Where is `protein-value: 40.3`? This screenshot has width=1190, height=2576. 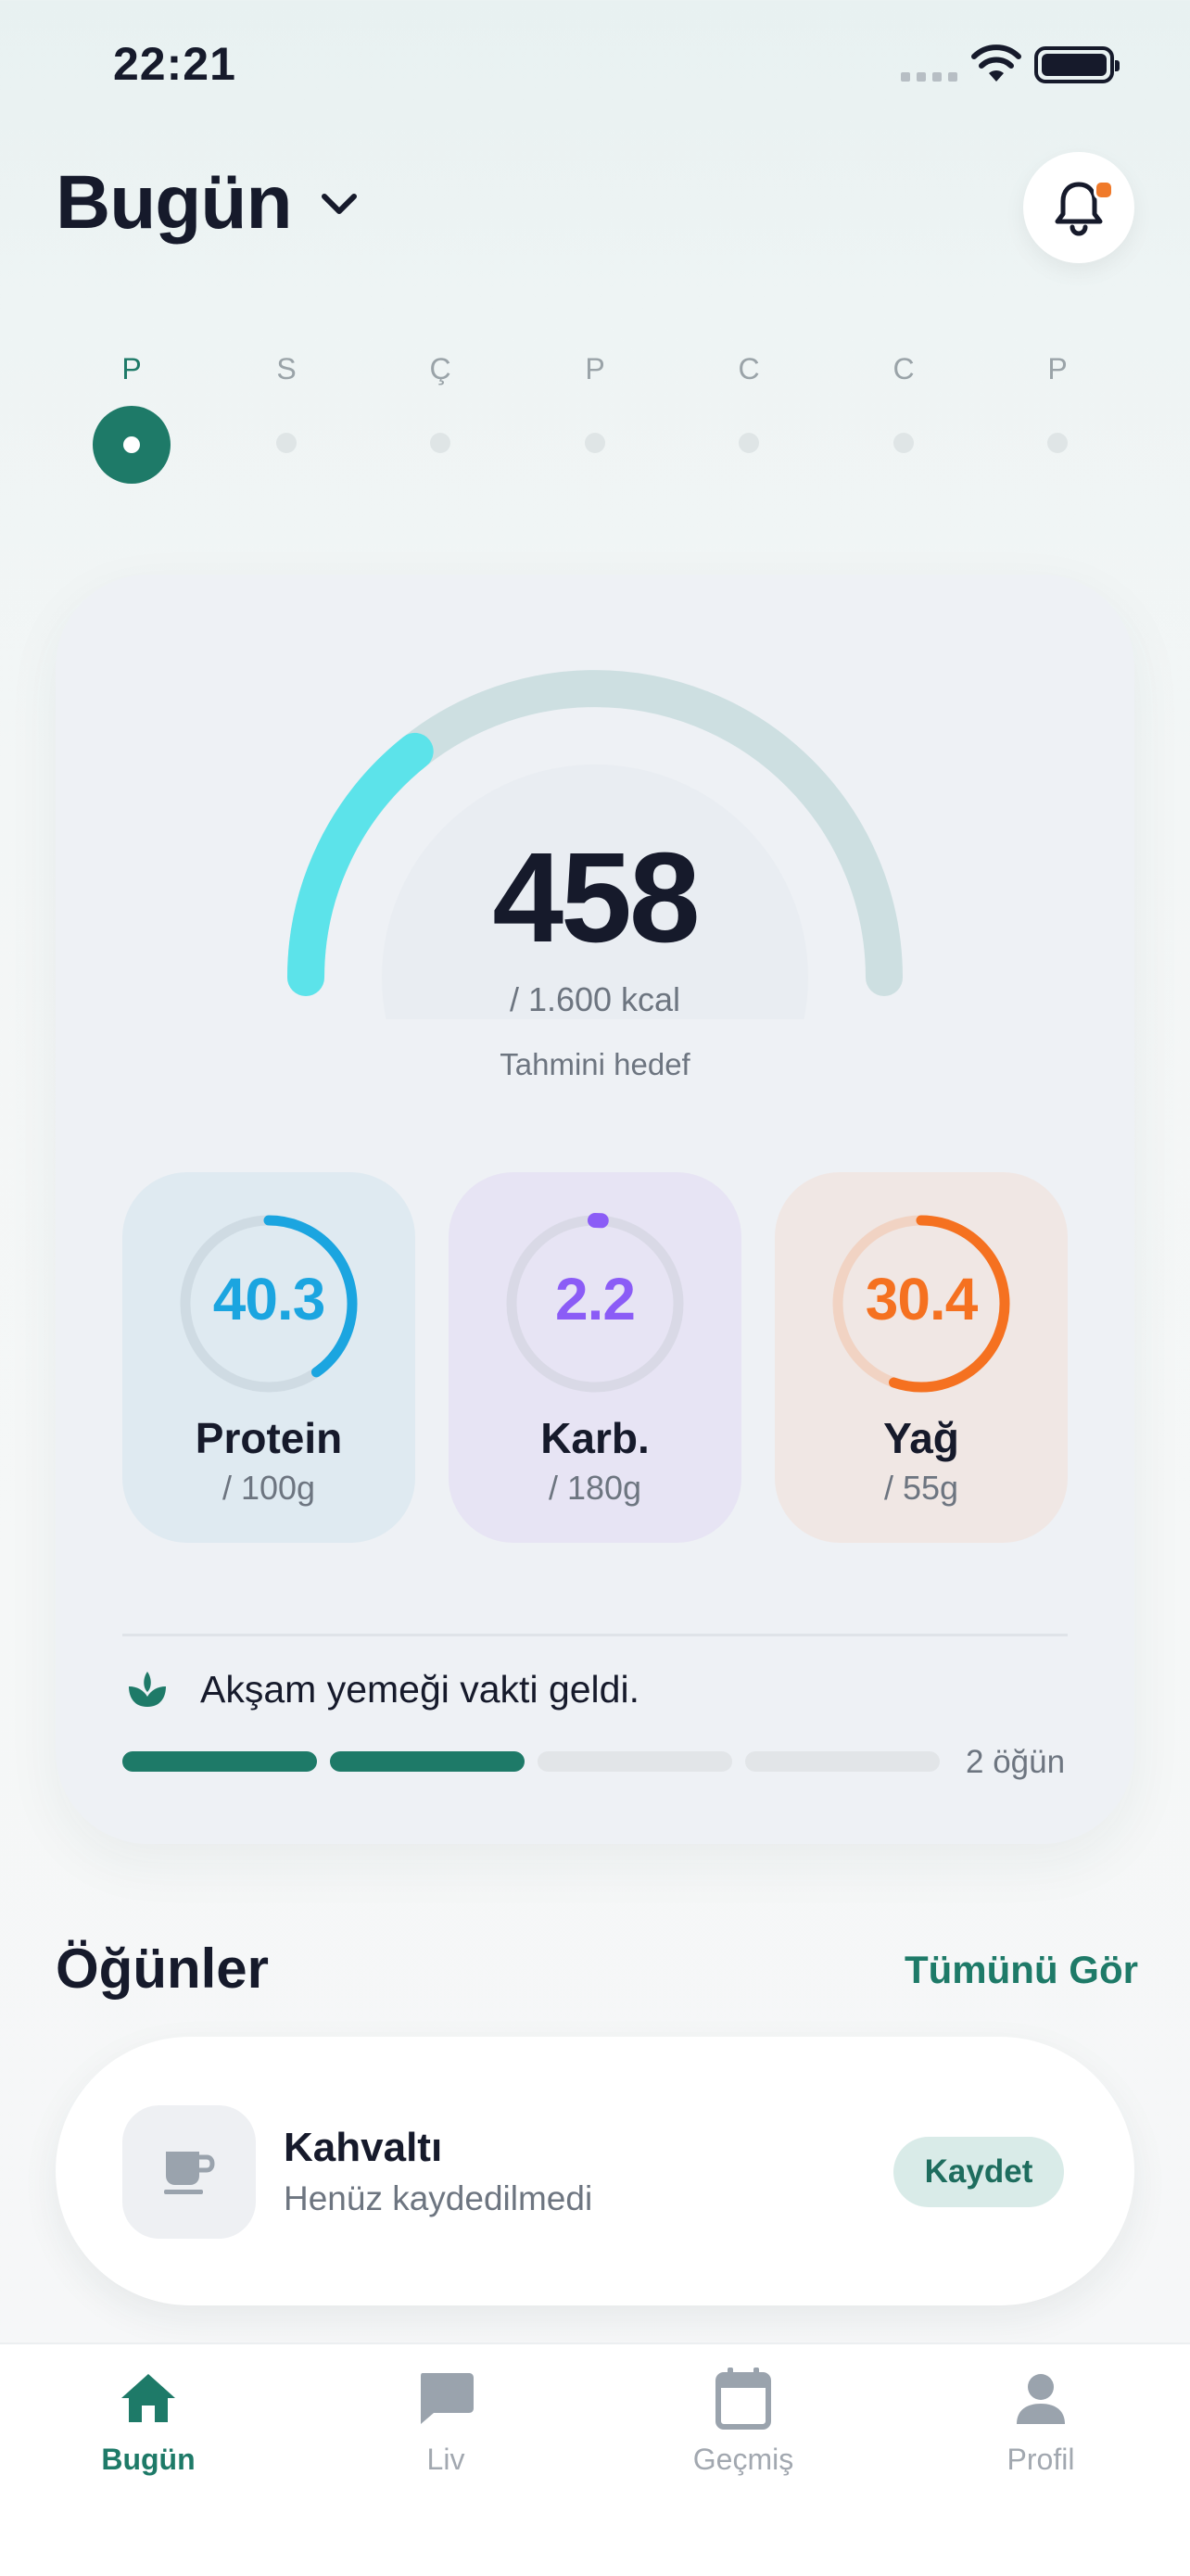
protein-value: 40.3 is located at coordinates (269, 1299).